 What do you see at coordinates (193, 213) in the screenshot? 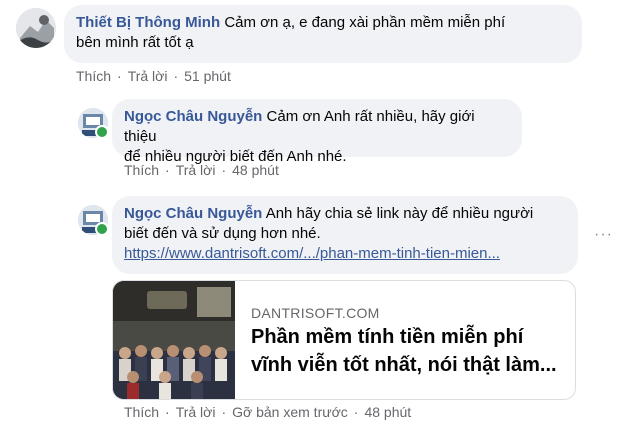
I see `reply2-author: Ngọc Châu Nguyễn` at bounding box center [193, 213].